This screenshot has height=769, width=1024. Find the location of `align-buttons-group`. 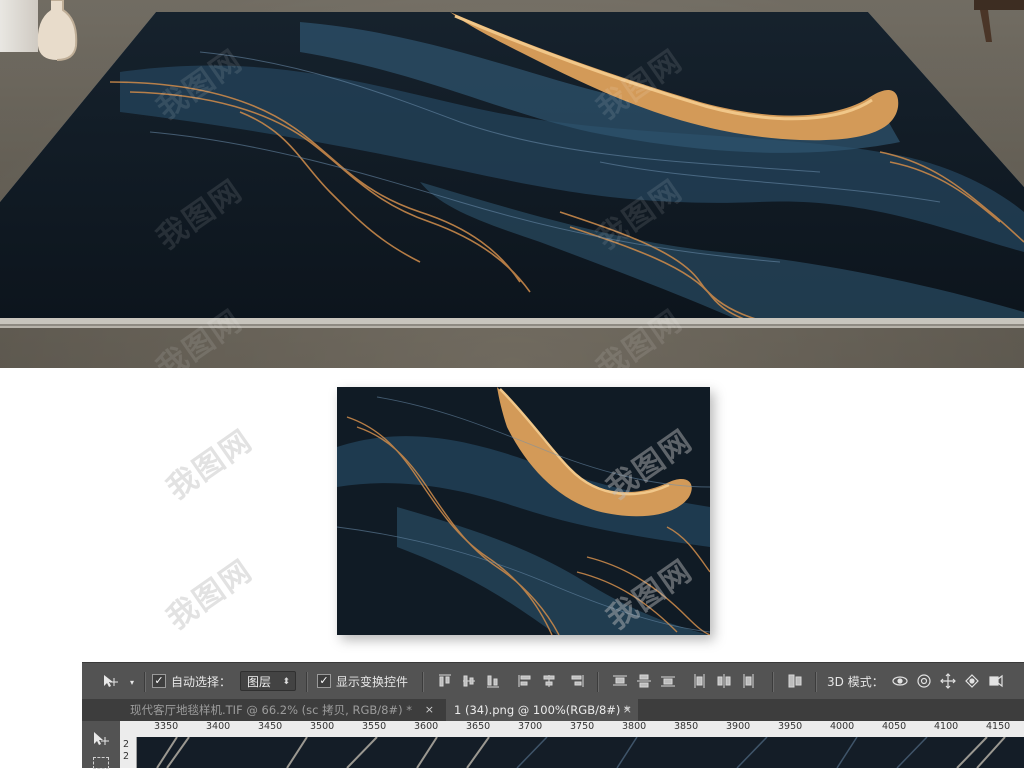

align-buttons-group is located at coordinates (497, 681).